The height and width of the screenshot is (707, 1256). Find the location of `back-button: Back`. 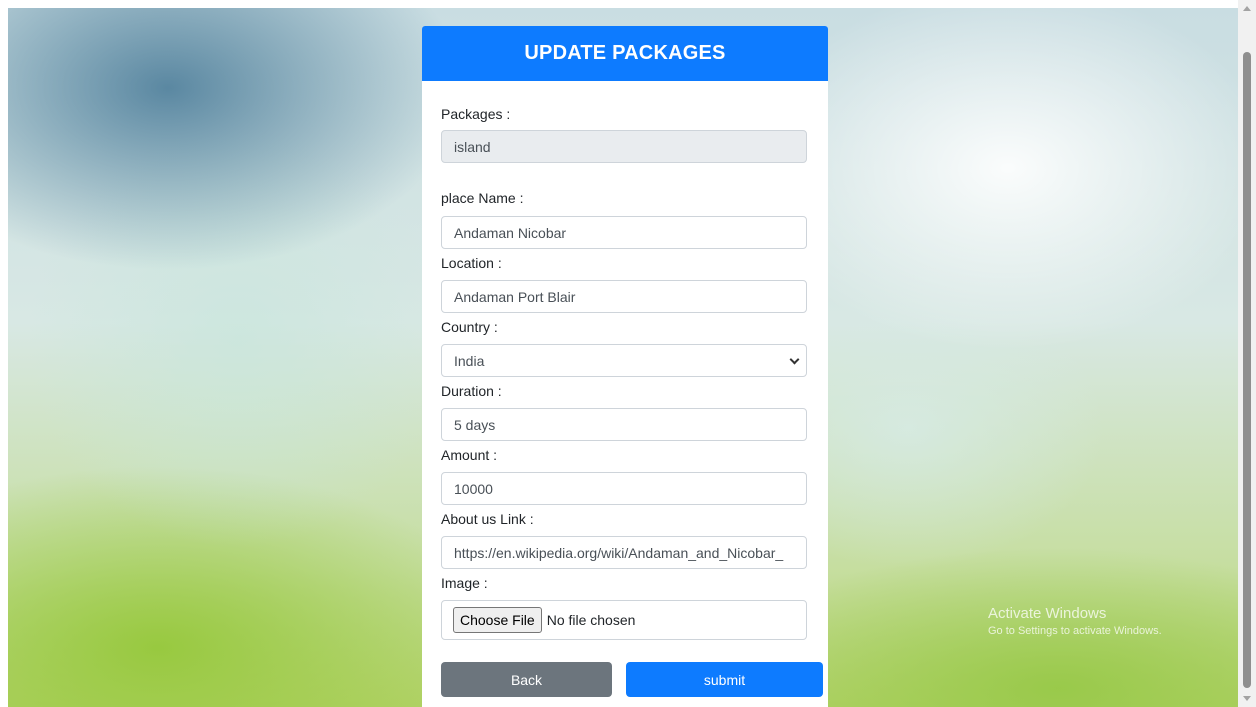

back-button: Back is located at coordinates (526, 679).